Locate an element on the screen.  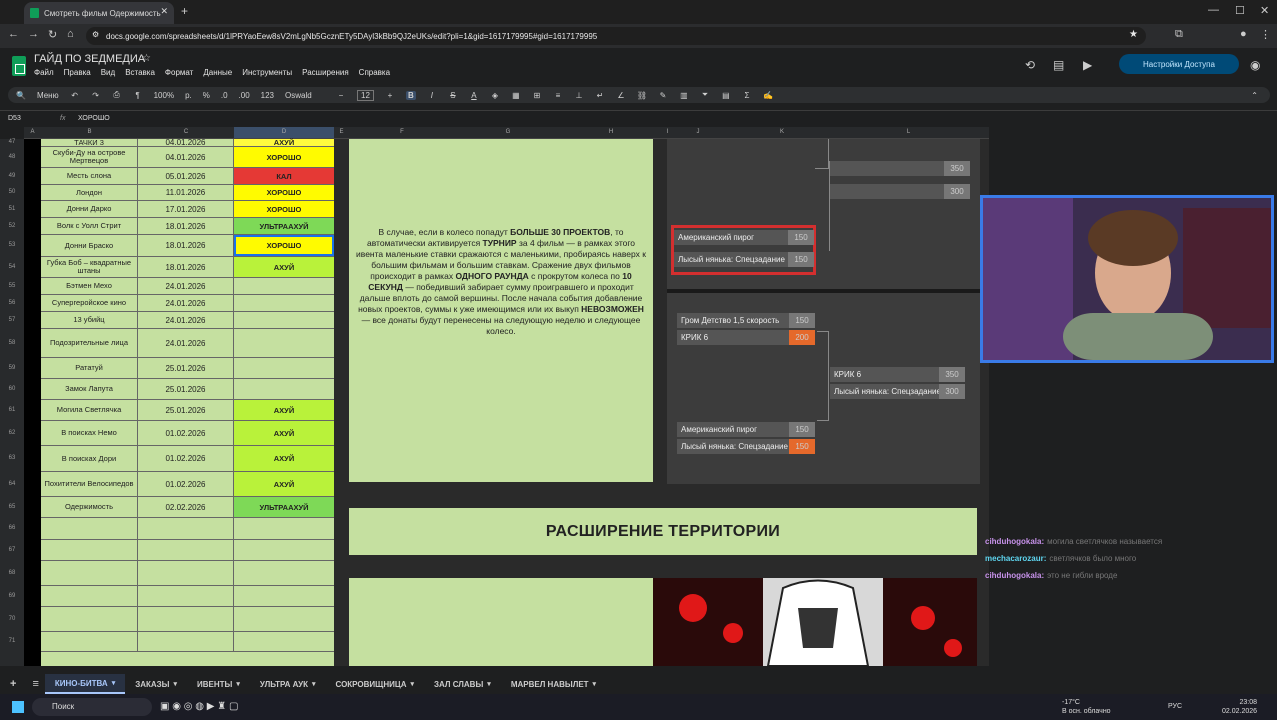
row-header: 48 is located at coordinates (12, 157).